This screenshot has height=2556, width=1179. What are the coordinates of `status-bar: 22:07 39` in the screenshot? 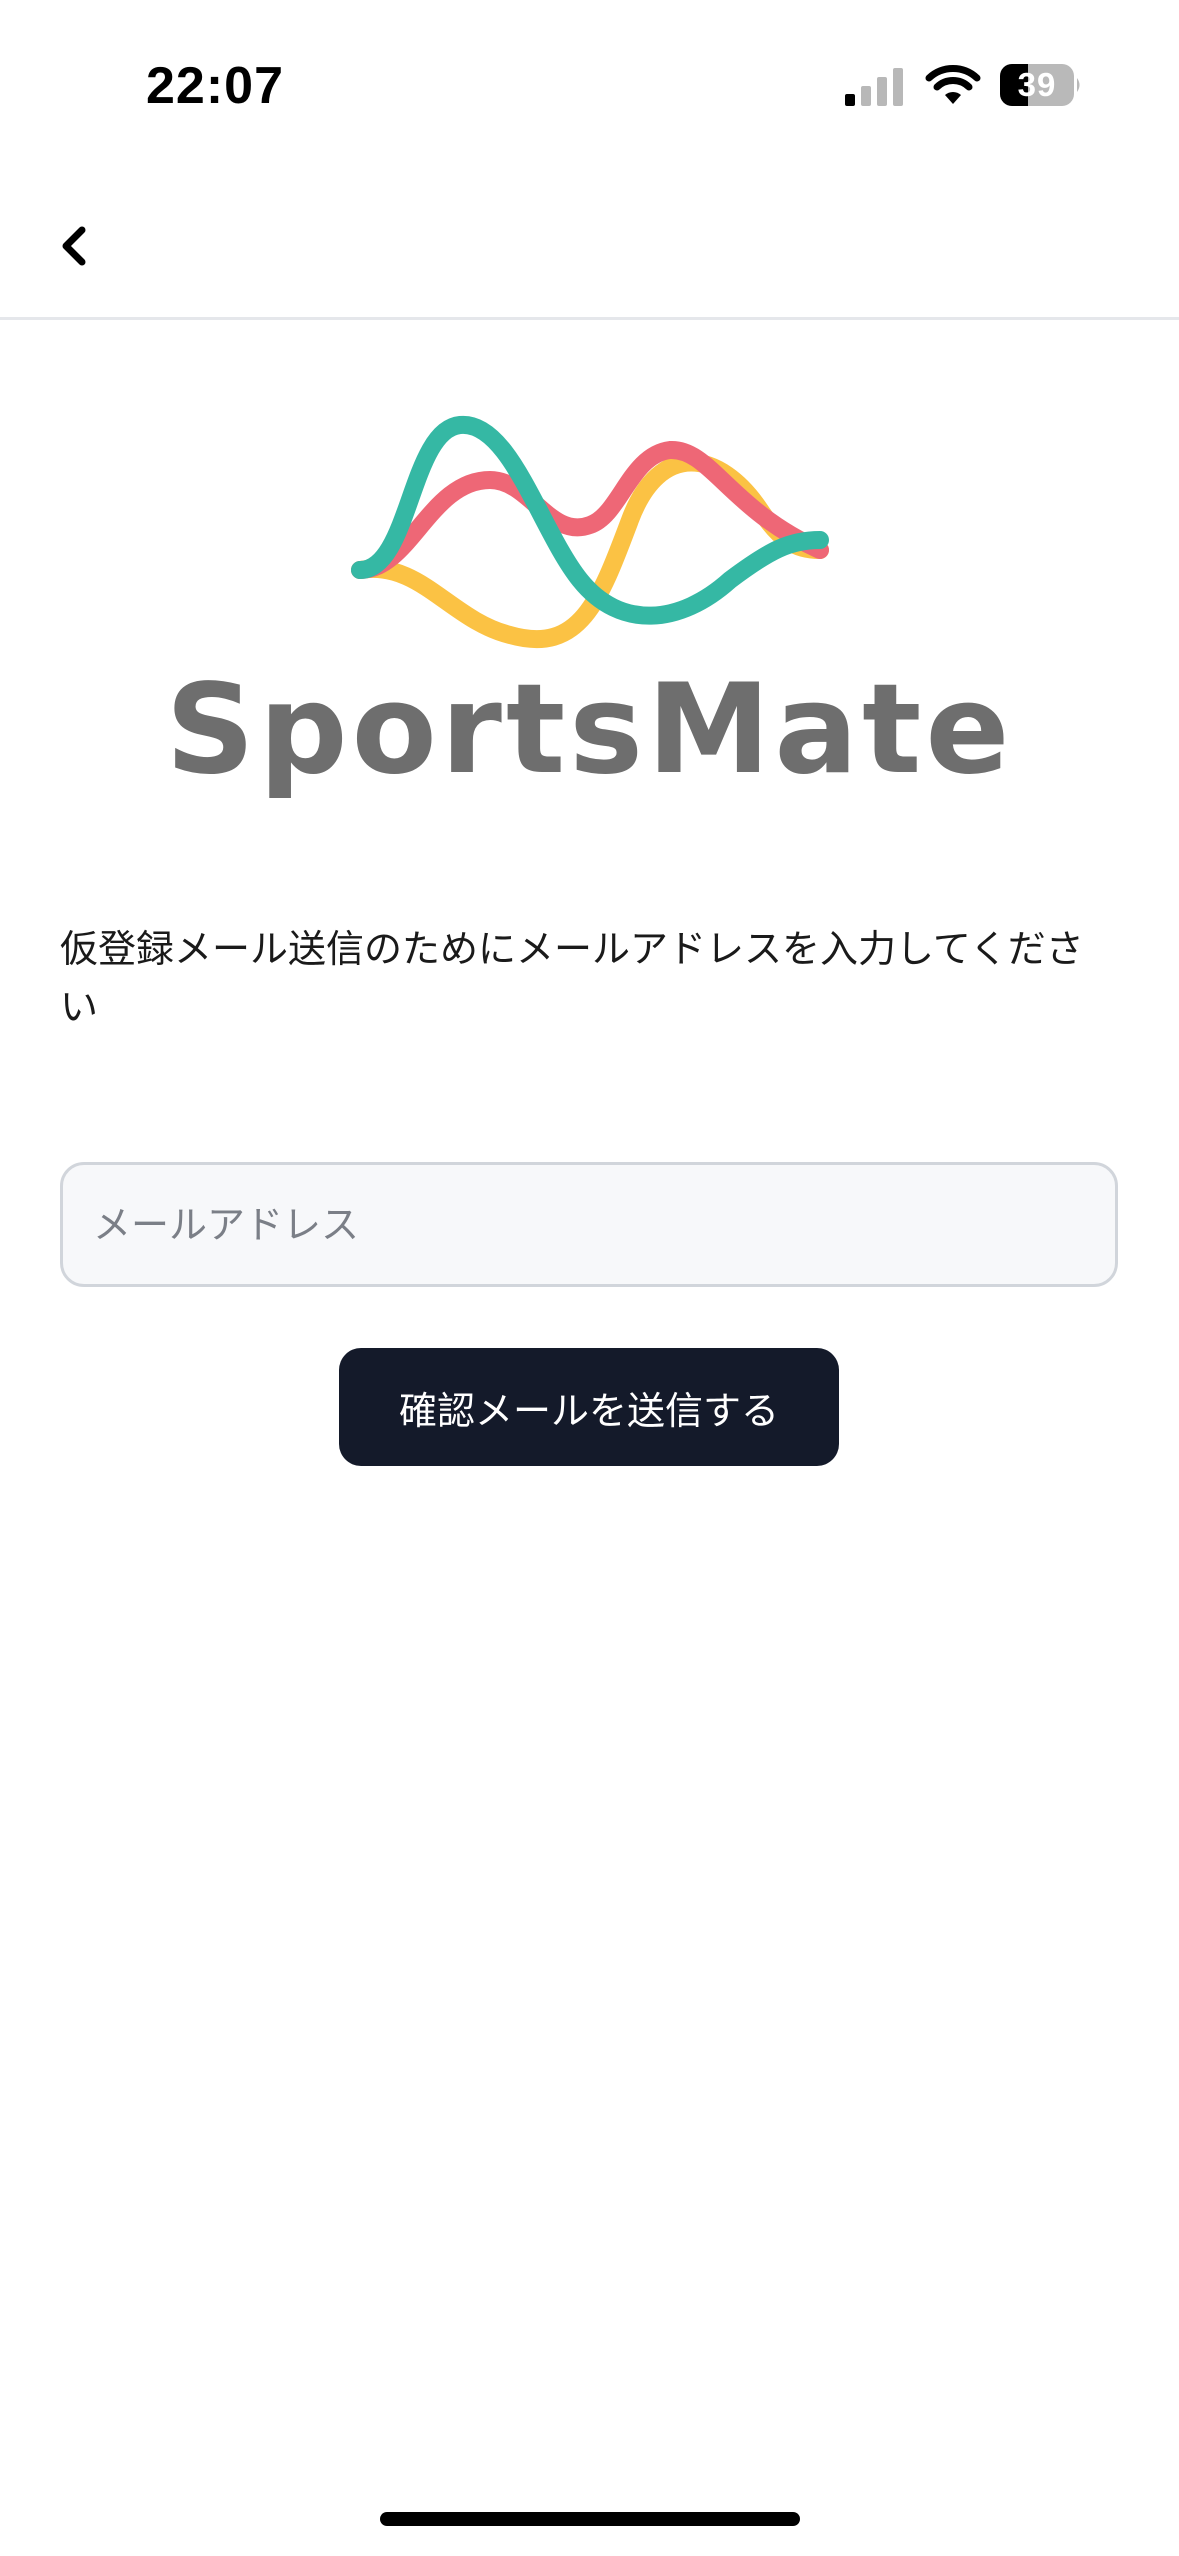 It's located at (589, 85).